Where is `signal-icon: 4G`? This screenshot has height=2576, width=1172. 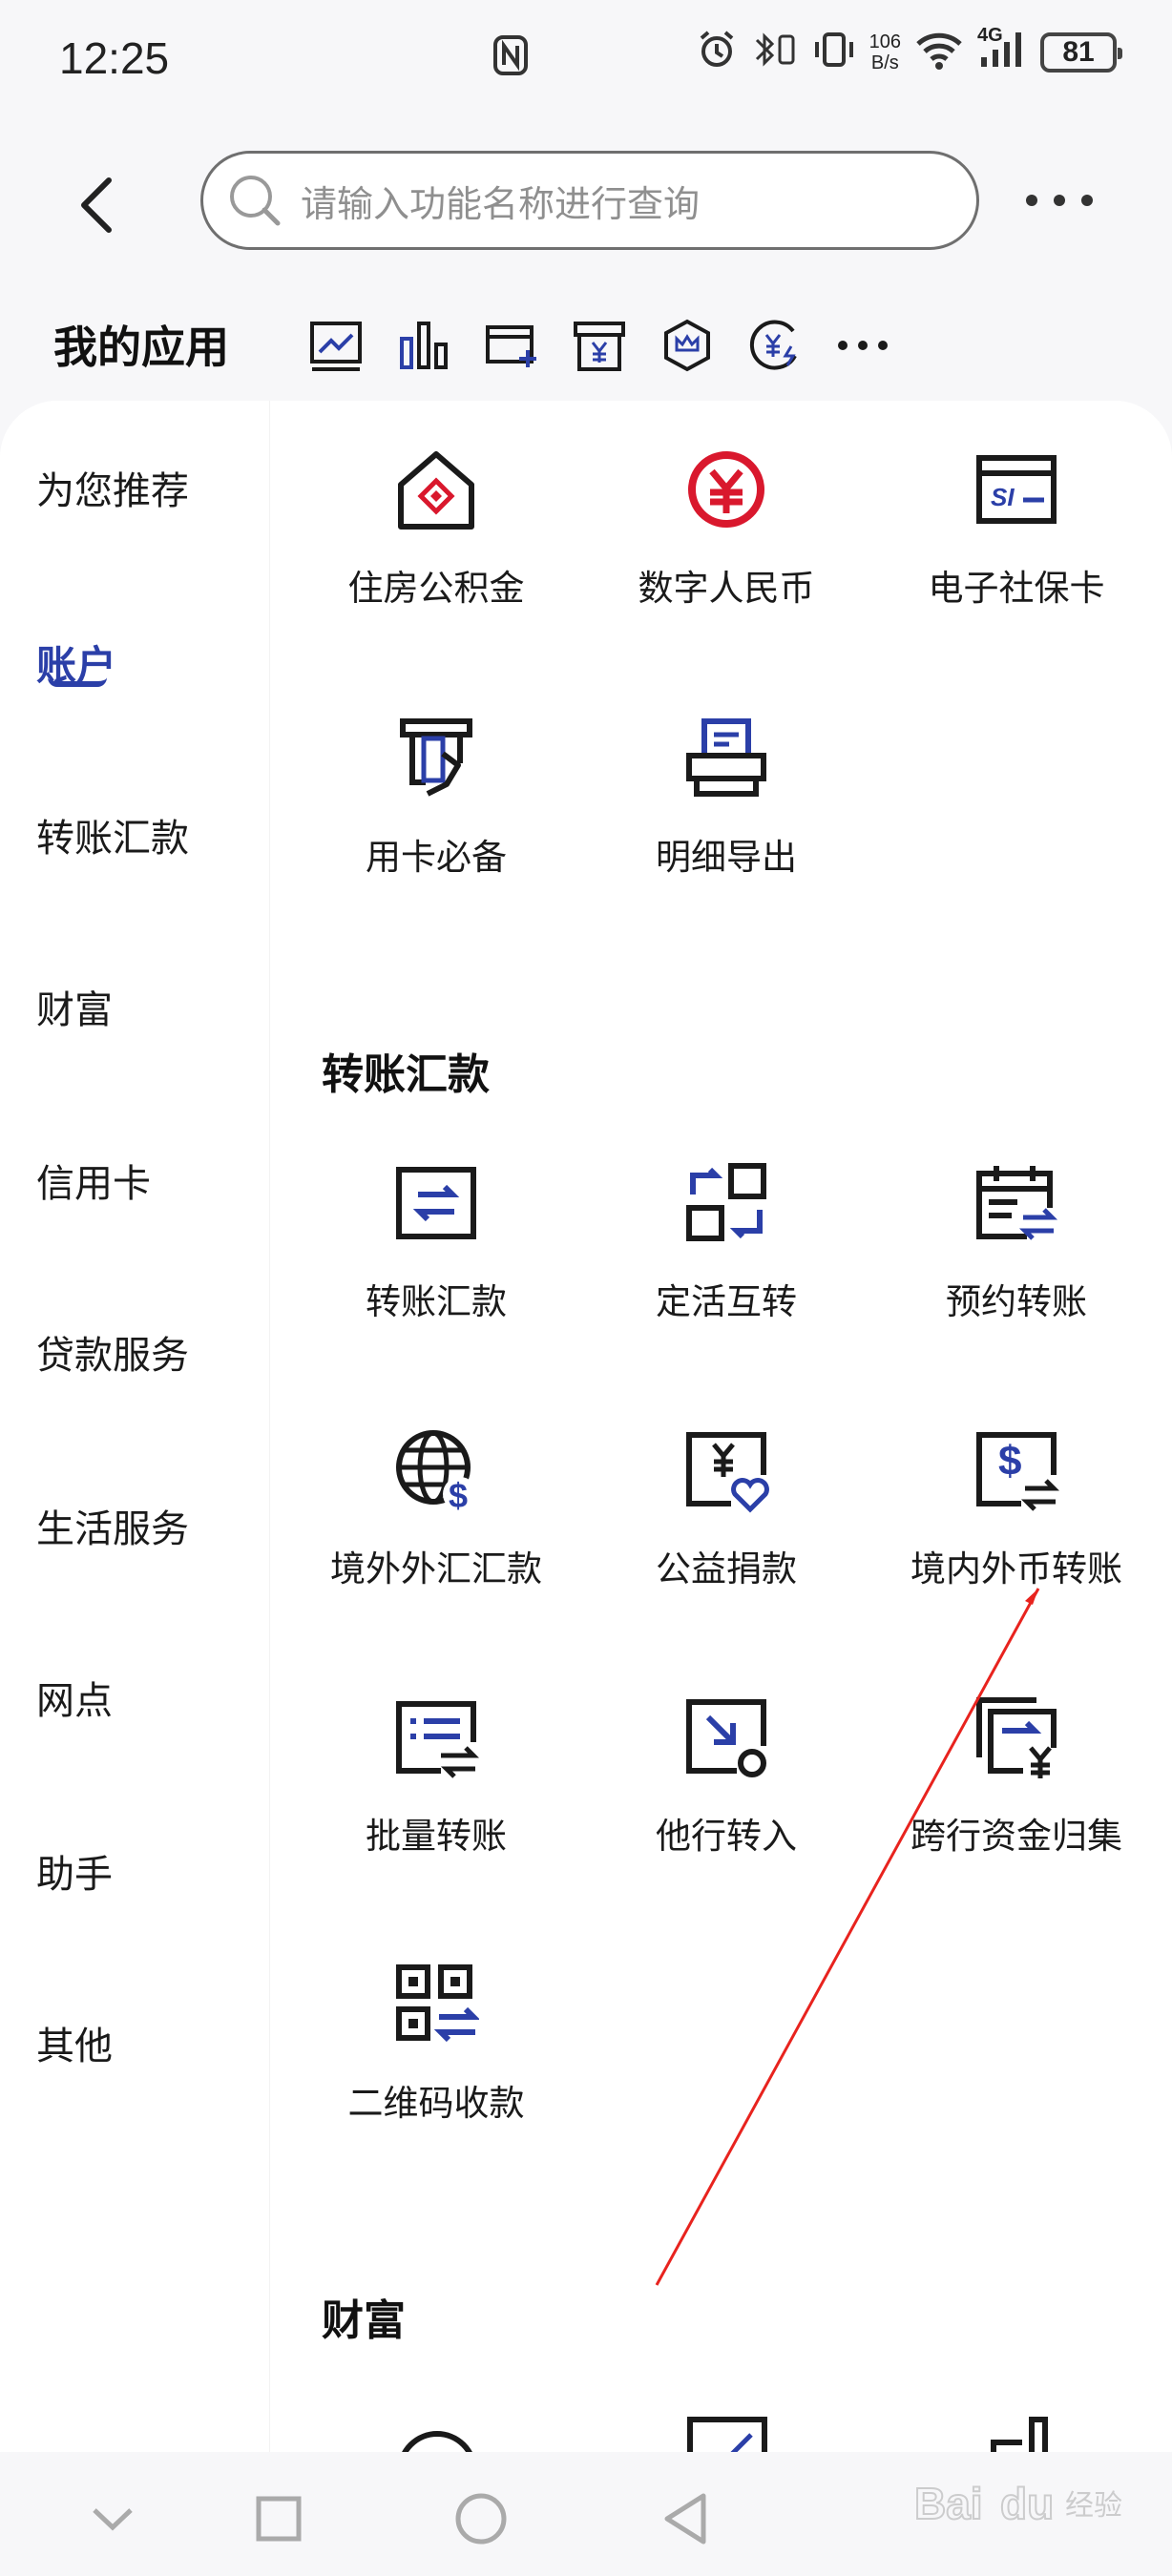
signal-icon: 4G is located at coordinates (1002, 50).